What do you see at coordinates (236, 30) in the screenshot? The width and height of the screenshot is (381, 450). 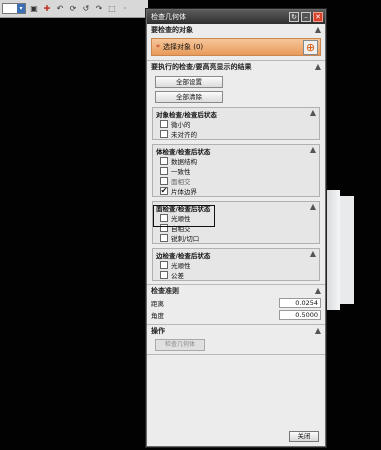 I see `objects-section-header: 要检查的对象 ▲` at bounding box center [236, 30].